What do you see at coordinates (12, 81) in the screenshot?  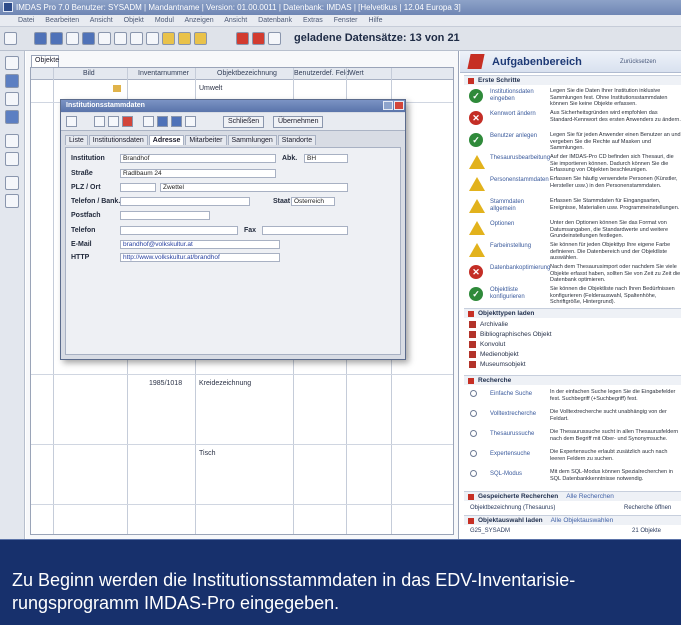 I see `globe-icon` at bounding box center [12, 81].